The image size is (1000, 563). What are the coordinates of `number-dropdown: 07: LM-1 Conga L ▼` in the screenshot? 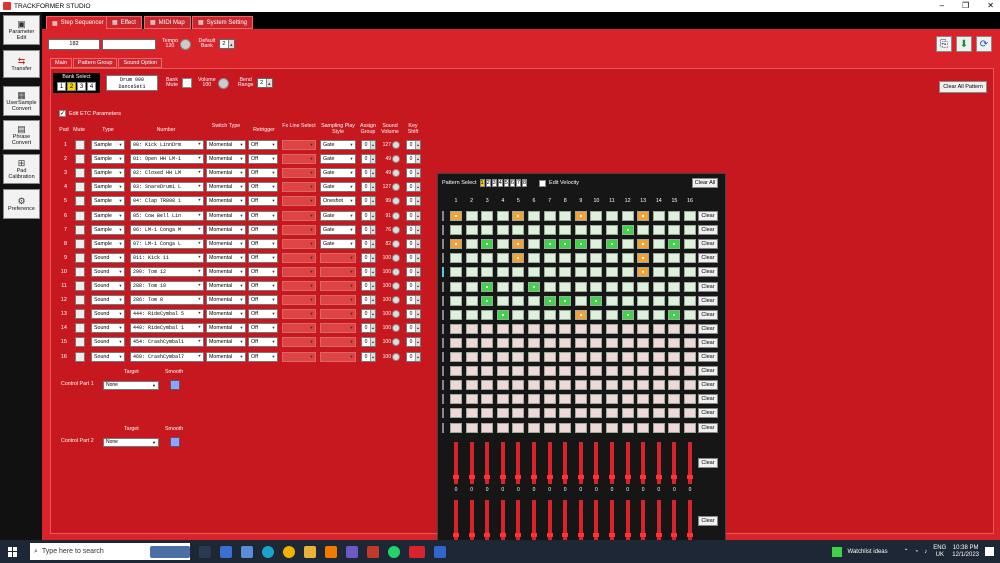 It's located at (167, 243).